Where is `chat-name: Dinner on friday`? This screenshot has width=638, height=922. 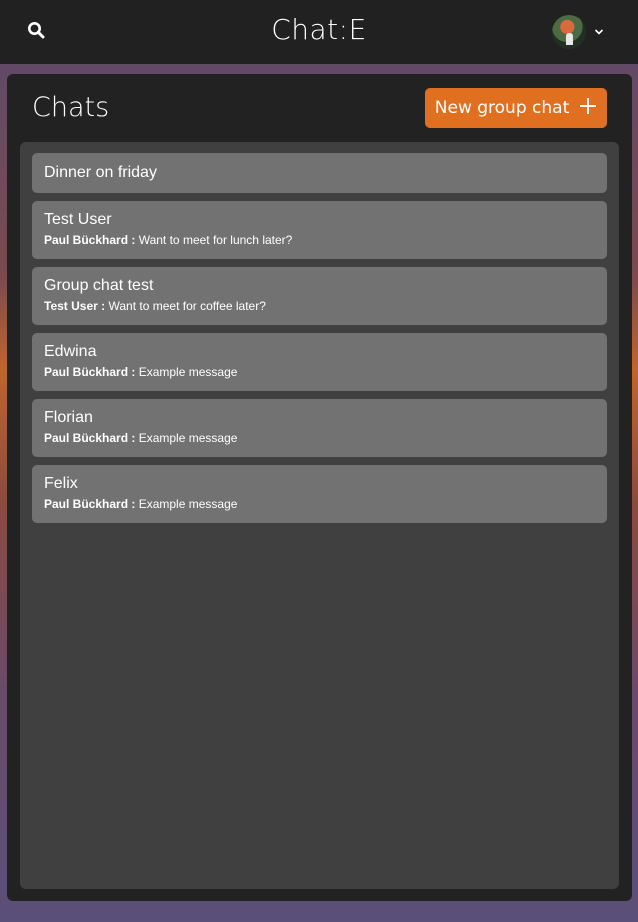 chat-name: Dinner on friday is located at coordinates (100, 172).